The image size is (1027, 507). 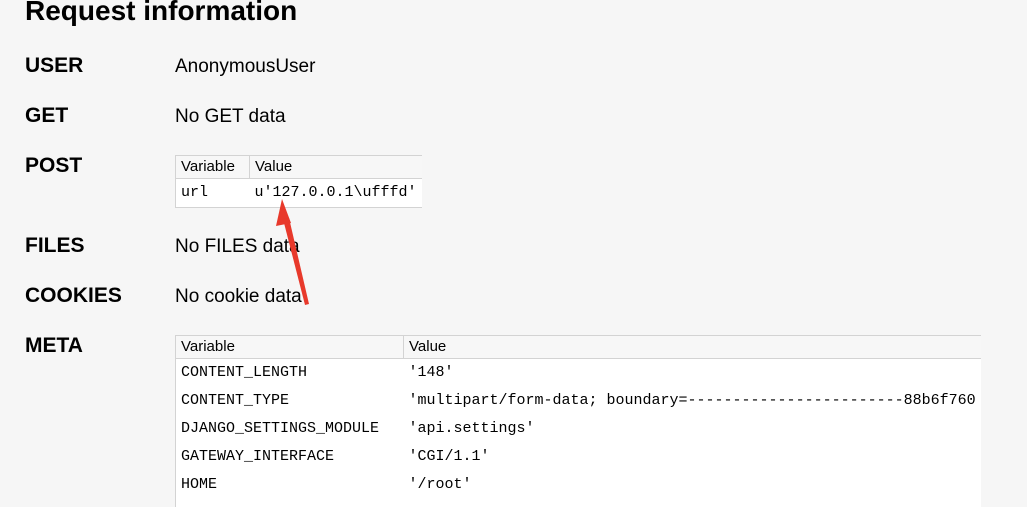 What do you see at coordinates (238, 296) in the screenshot?
I see `cookies-value: No cookie data` at bounding box center [238, 296].